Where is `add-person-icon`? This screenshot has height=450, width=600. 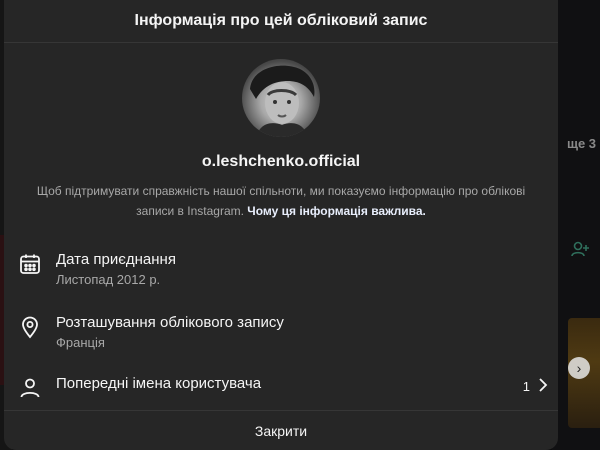 add-person-icon is located at coordinates (580, 249).